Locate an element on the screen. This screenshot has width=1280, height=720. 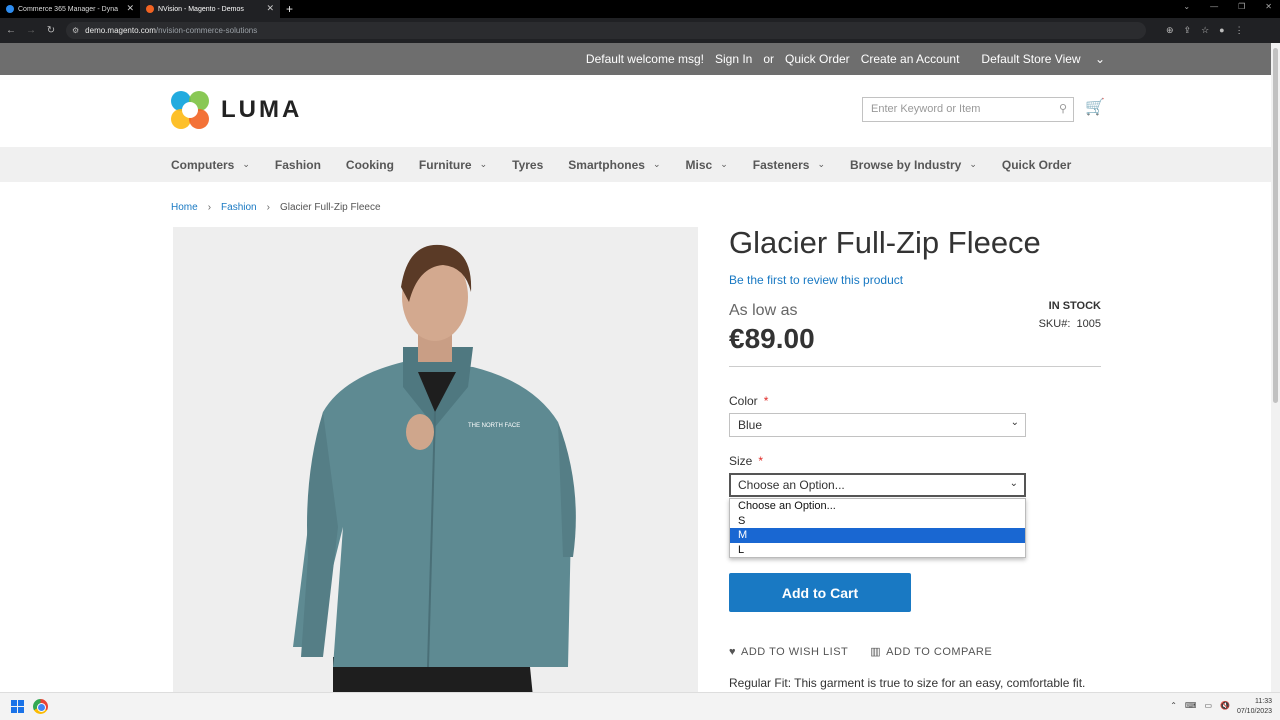
nav-item-tyres: Tyres is located at coordinates (527, 165).